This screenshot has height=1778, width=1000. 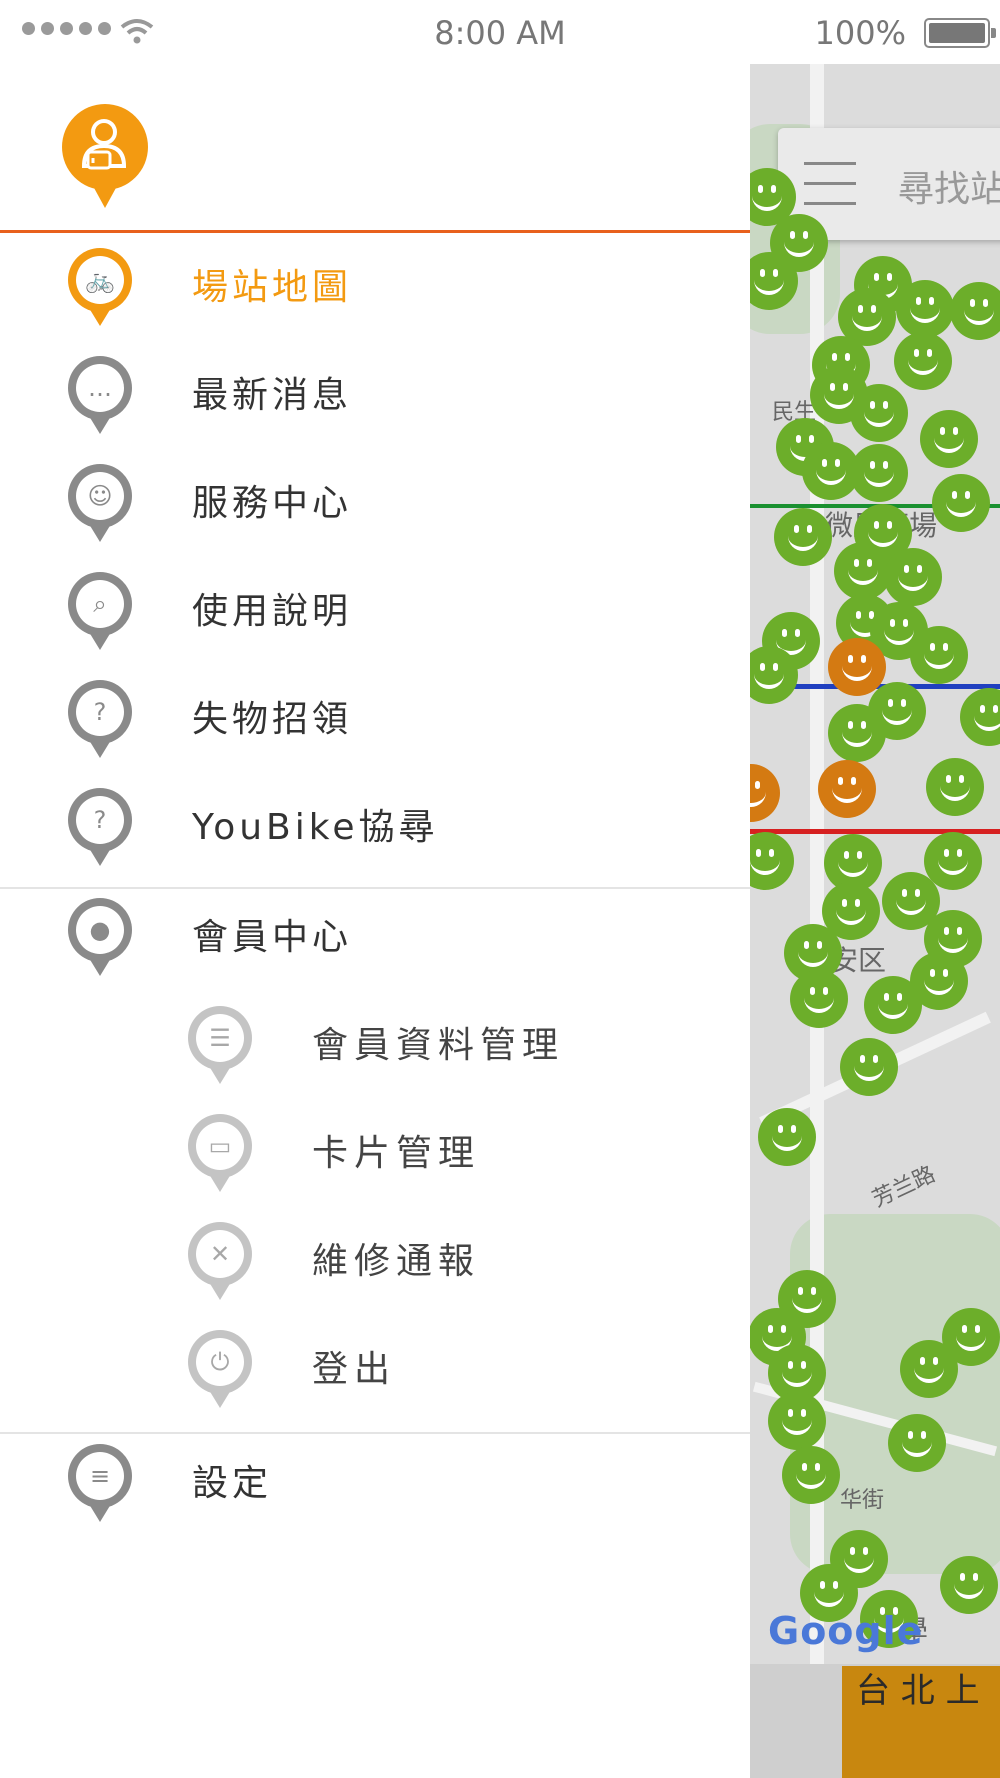 What do you see at coordinates (918, 1691) in the screenshot?
I see `ad-text: 台 北 上` at bounding box center [918, 1691].